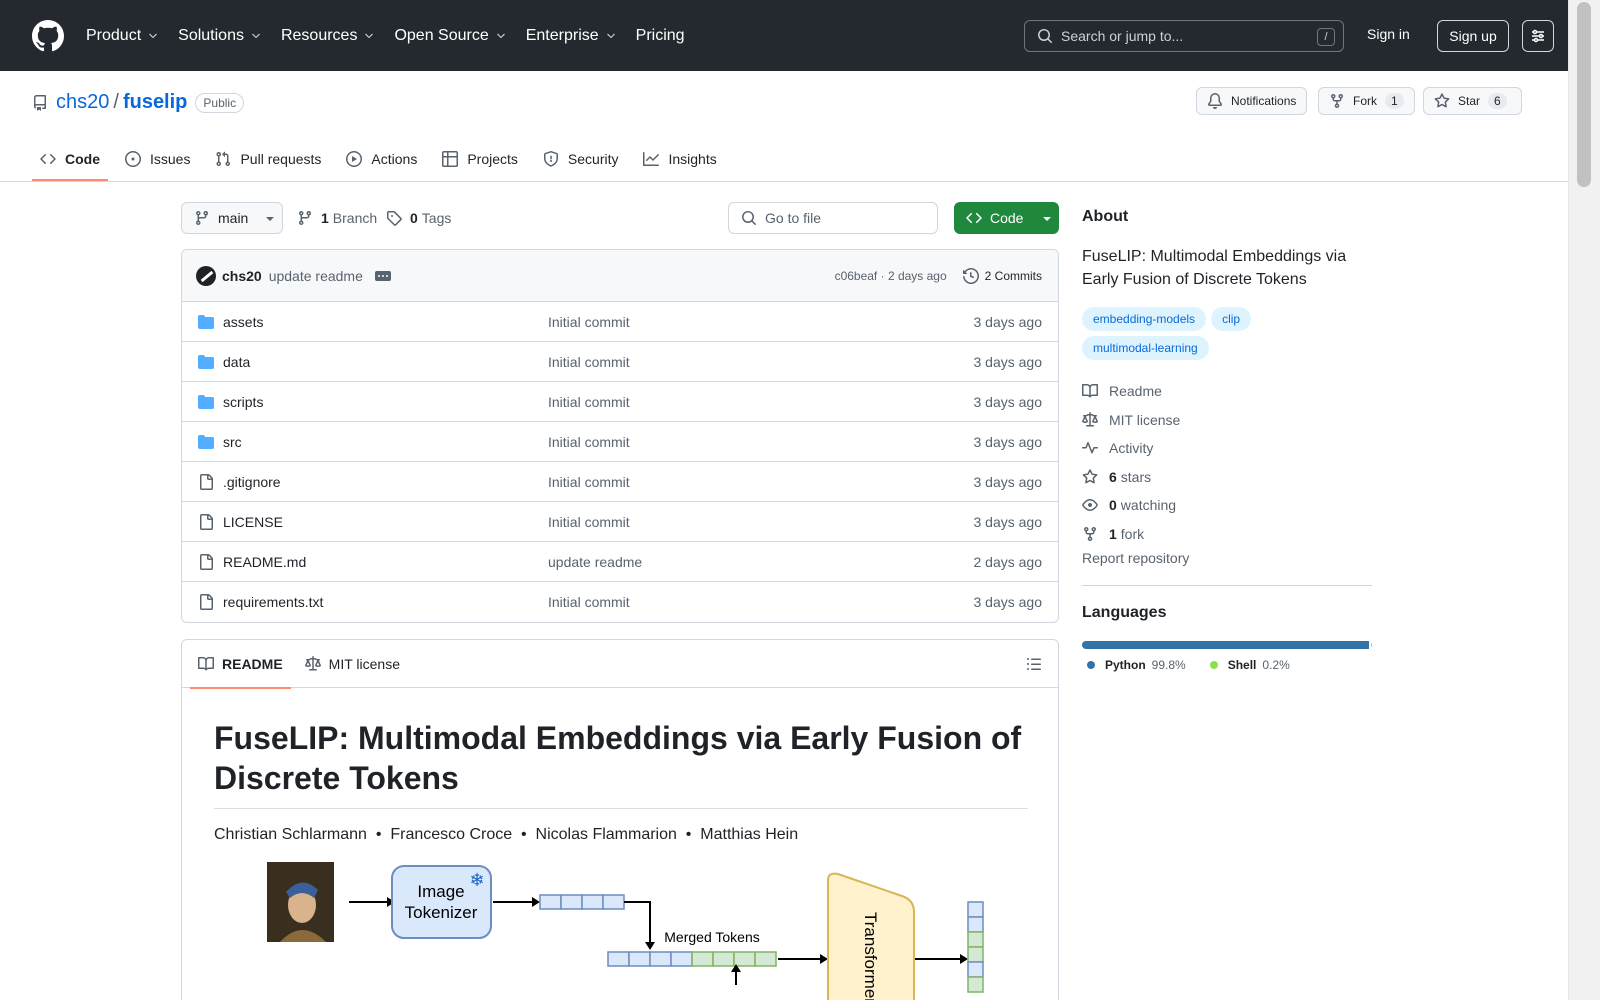 This screenshot has width=1600, height=1000. I want to click on settings-menu-button, so click(1538, 36).